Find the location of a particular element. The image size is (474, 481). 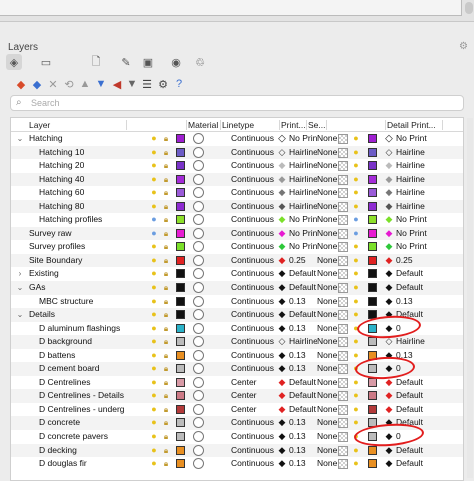

table-row: ⌄ GAs ● 🔒︎ Continuous ◆ Default None ● ◆ Default is located at coordinates (237, 288).